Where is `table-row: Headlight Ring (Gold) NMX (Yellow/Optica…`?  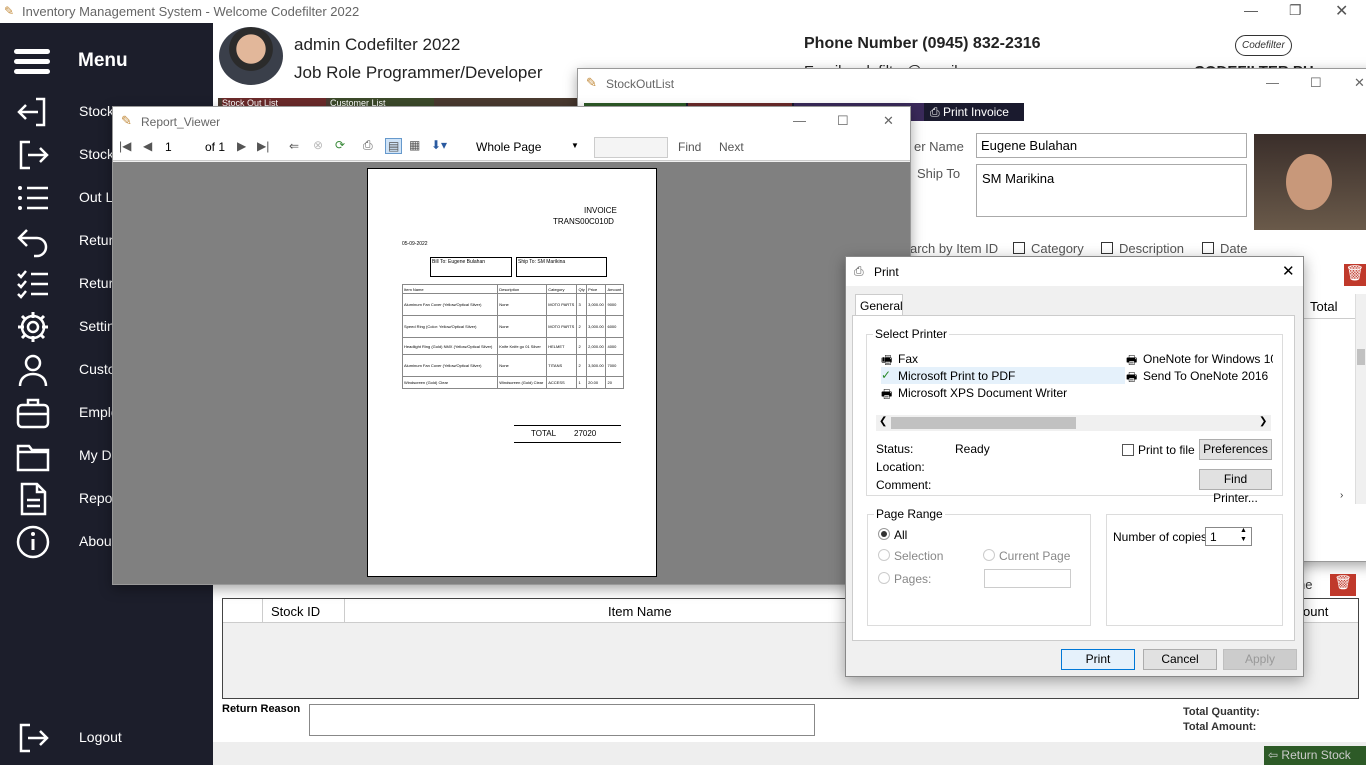
table-row: Headlight Ring (Gold) NMX (Yellow/Optica… is located at coordinates (512, 346).